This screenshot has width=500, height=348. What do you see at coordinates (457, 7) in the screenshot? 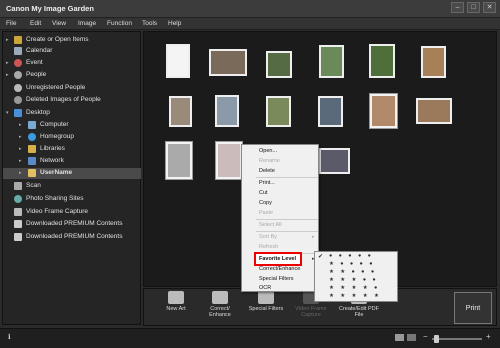
I see `minimize-button: –` at bounding box center [457, 7].